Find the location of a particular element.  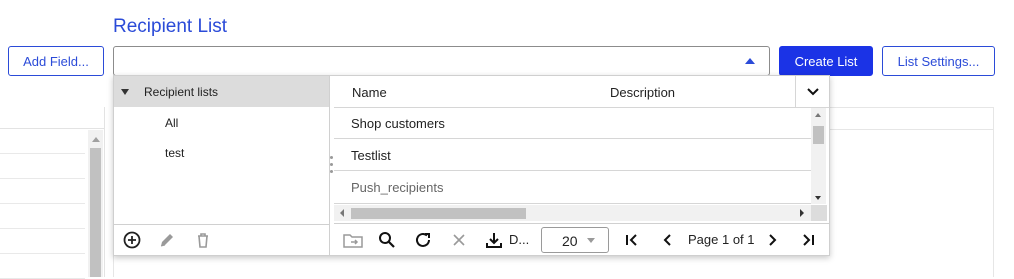

caret-up-icon is located at coordinates (750, 61).